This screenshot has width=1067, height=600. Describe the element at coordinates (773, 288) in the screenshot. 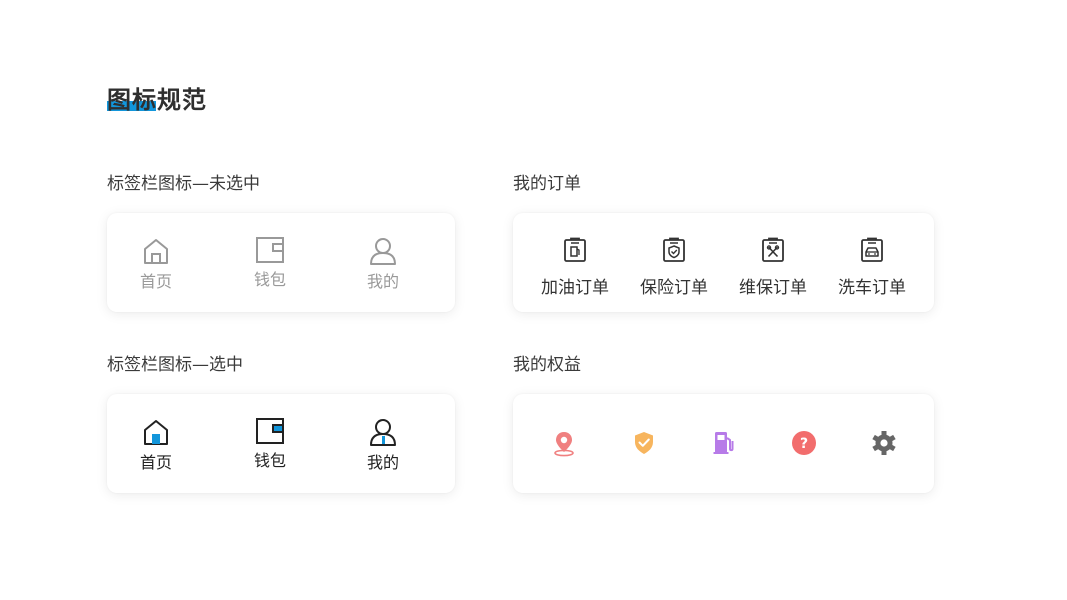

I see `order-label: 维保订单` at that location.